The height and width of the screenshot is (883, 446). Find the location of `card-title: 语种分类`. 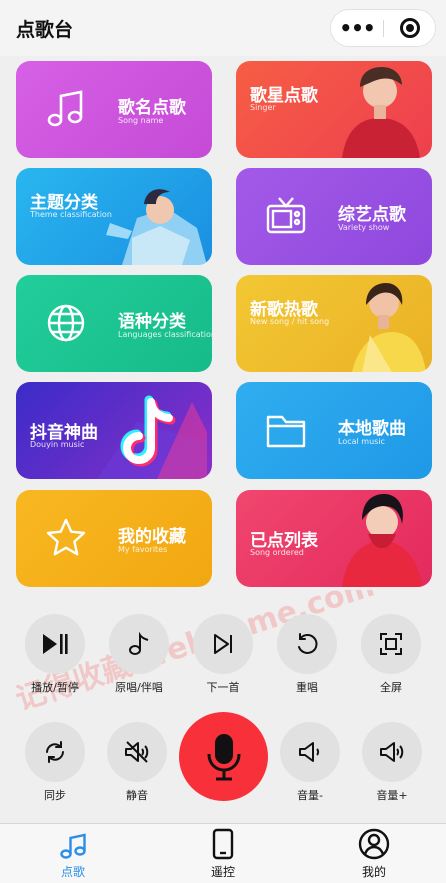

card-title: 语种分类 is located at coordinates (152, 322).